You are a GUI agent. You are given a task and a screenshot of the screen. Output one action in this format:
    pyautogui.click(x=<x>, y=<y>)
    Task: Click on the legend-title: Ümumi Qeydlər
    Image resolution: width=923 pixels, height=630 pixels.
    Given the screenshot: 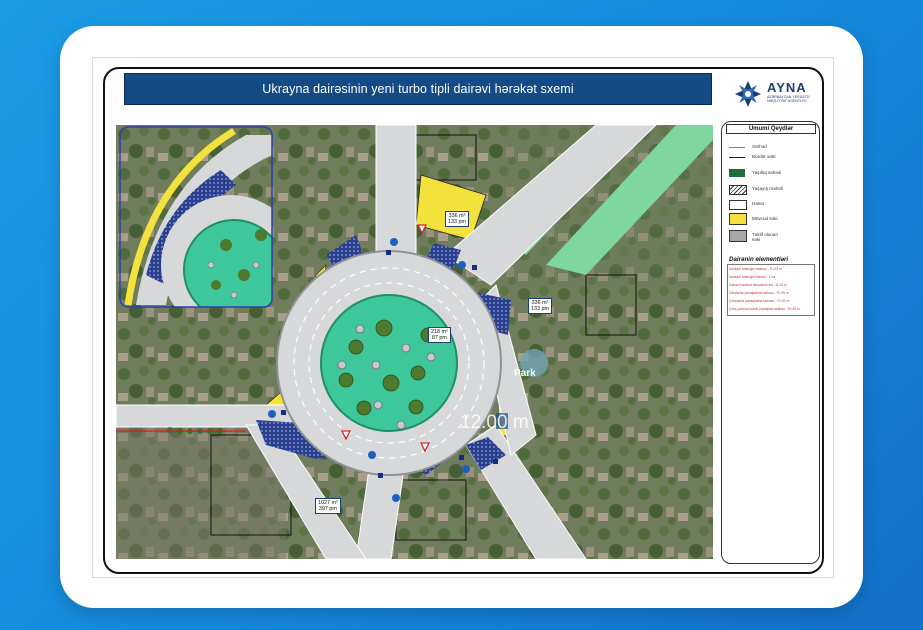 What is the action you would take?
    pyautogui.click(x=771, y=129)
    